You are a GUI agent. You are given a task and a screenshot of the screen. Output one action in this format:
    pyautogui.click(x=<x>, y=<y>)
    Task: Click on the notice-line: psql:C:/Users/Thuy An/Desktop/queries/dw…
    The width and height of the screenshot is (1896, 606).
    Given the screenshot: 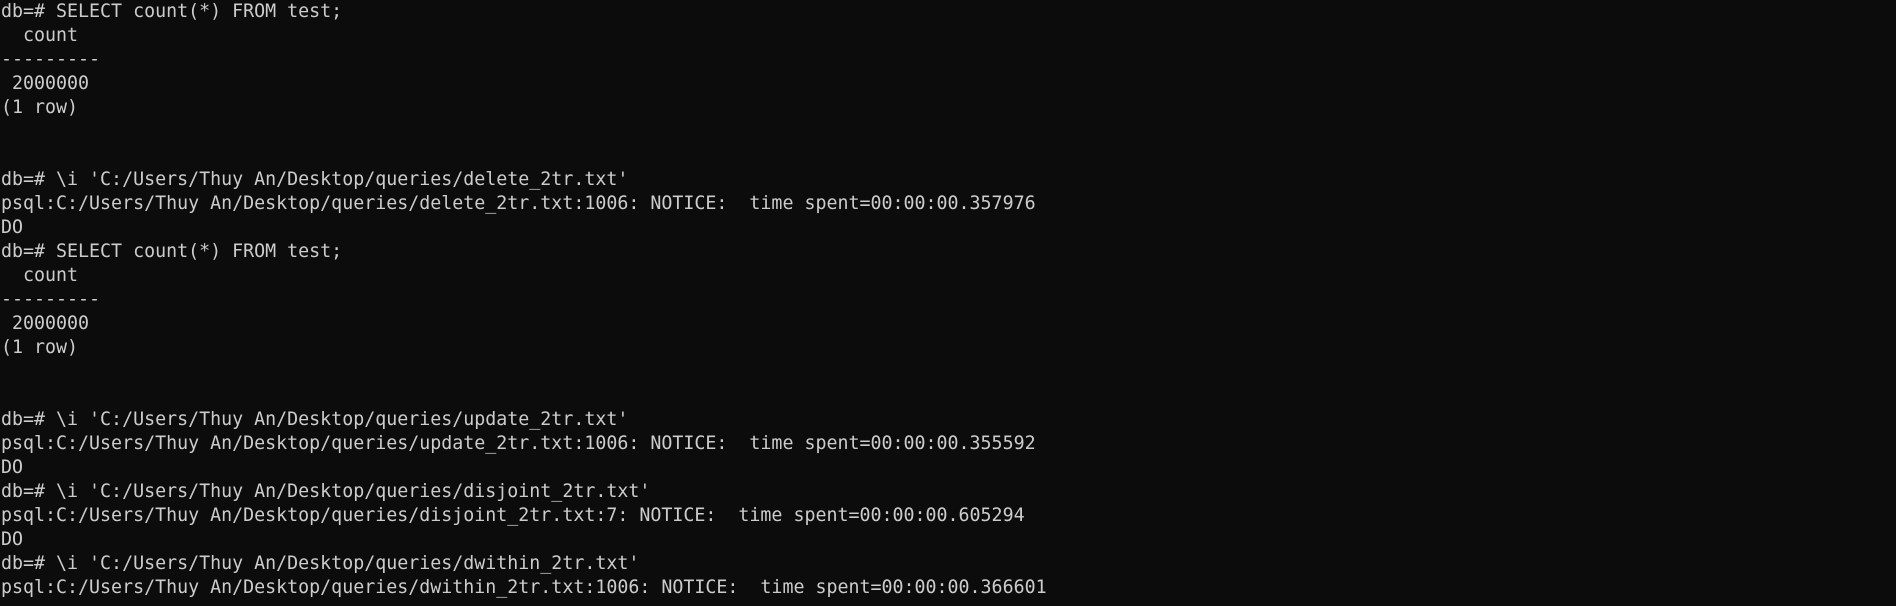 What is the action you would take?
    pyautogui.click(x=524, y=587)
    